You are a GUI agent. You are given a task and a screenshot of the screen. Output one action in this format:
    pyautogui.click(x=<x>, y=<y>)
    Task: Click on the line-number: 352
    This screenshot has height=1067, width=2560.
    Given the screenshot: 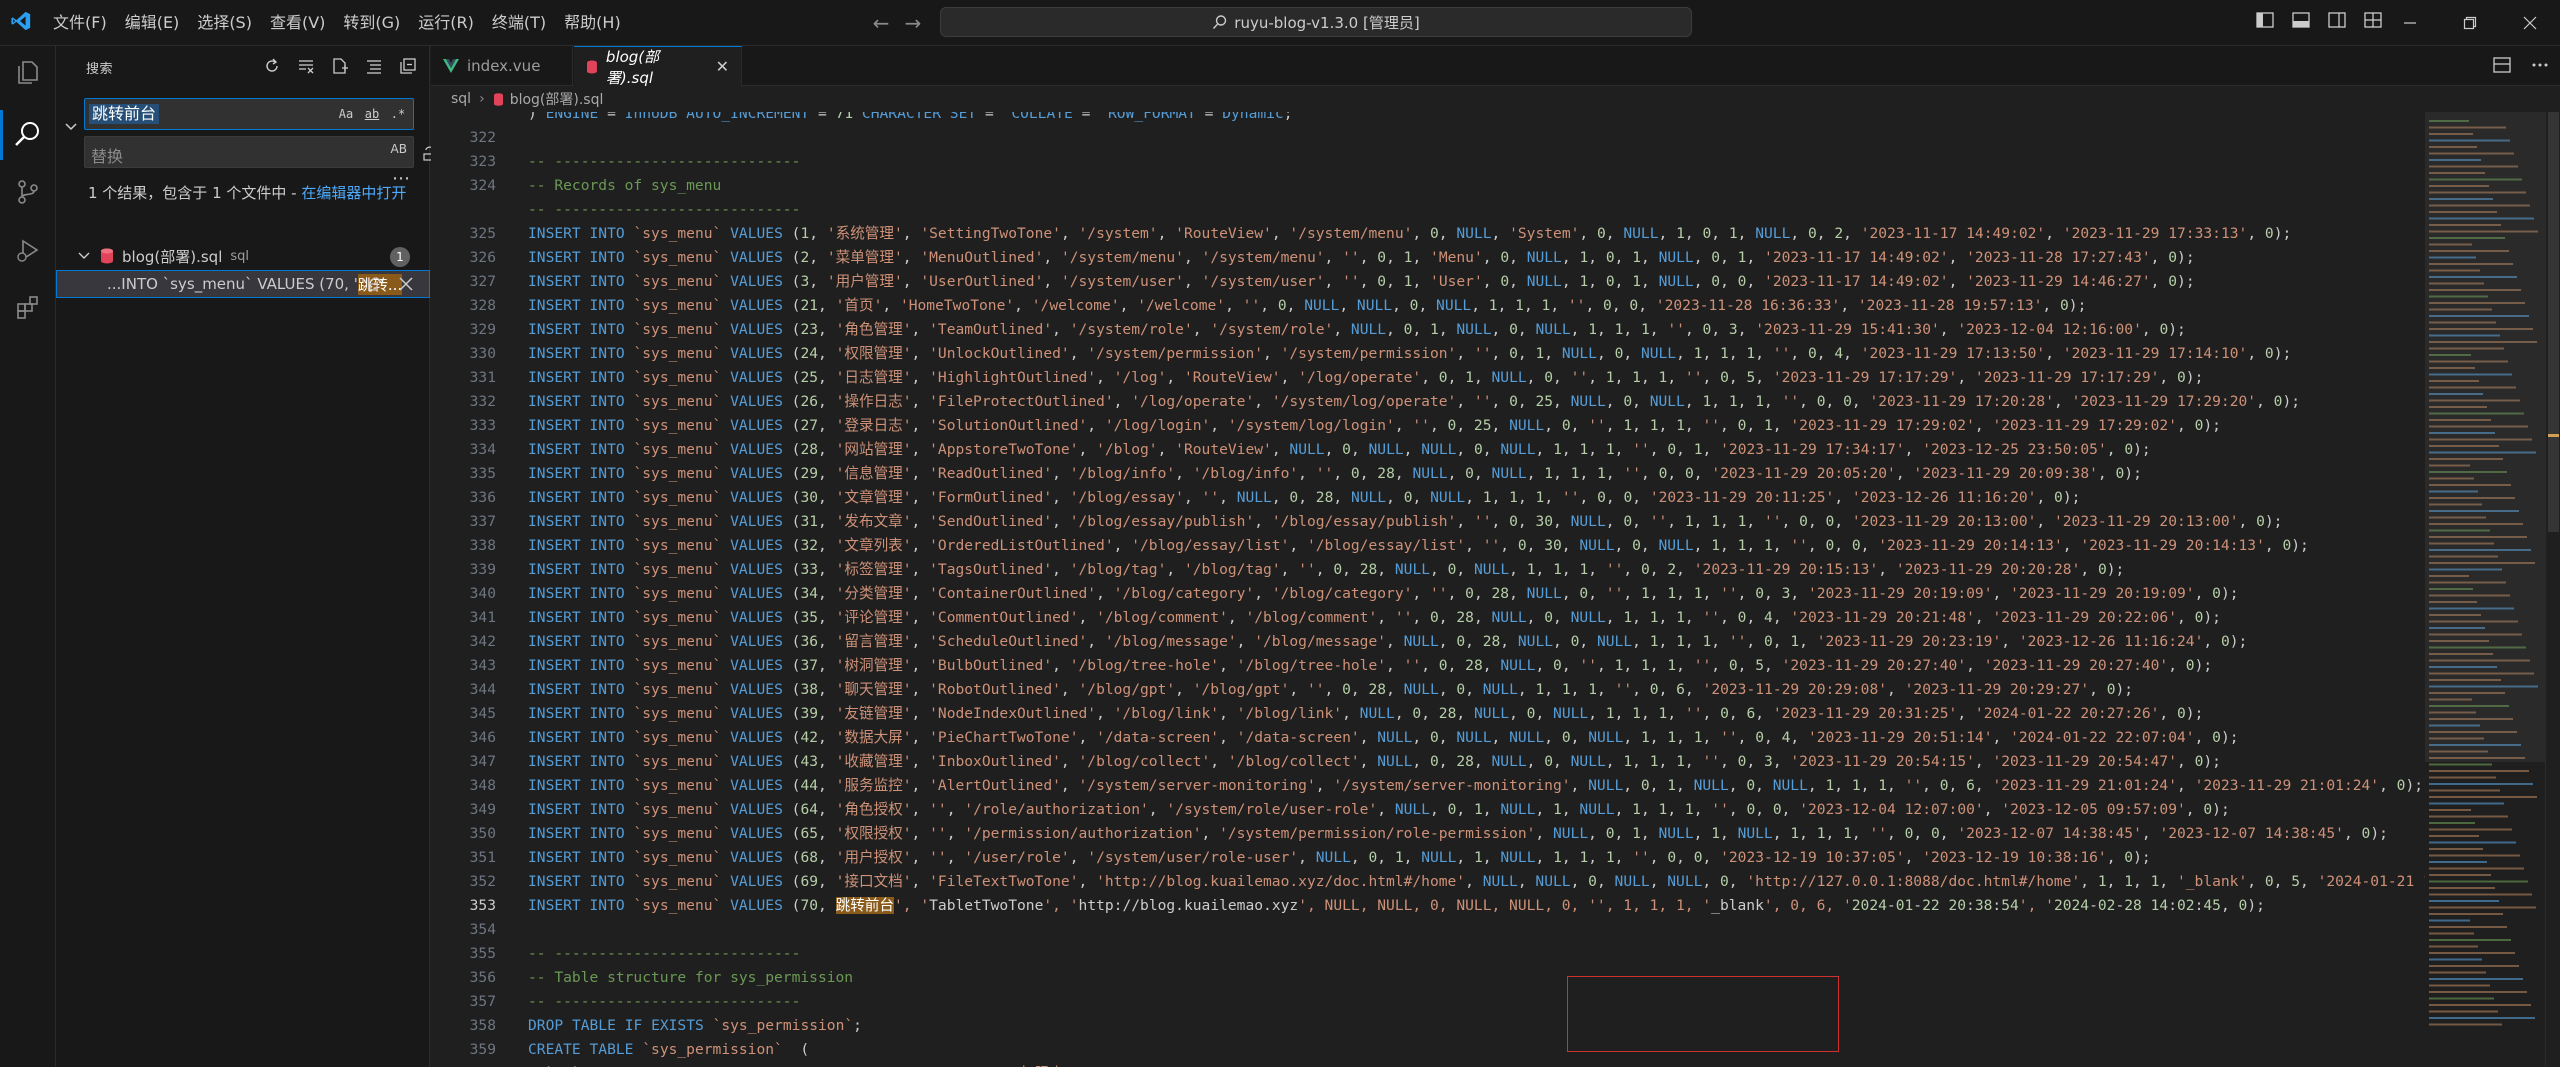 What is the action you would take?
    pyautogui.click(x=482, y=881)
    